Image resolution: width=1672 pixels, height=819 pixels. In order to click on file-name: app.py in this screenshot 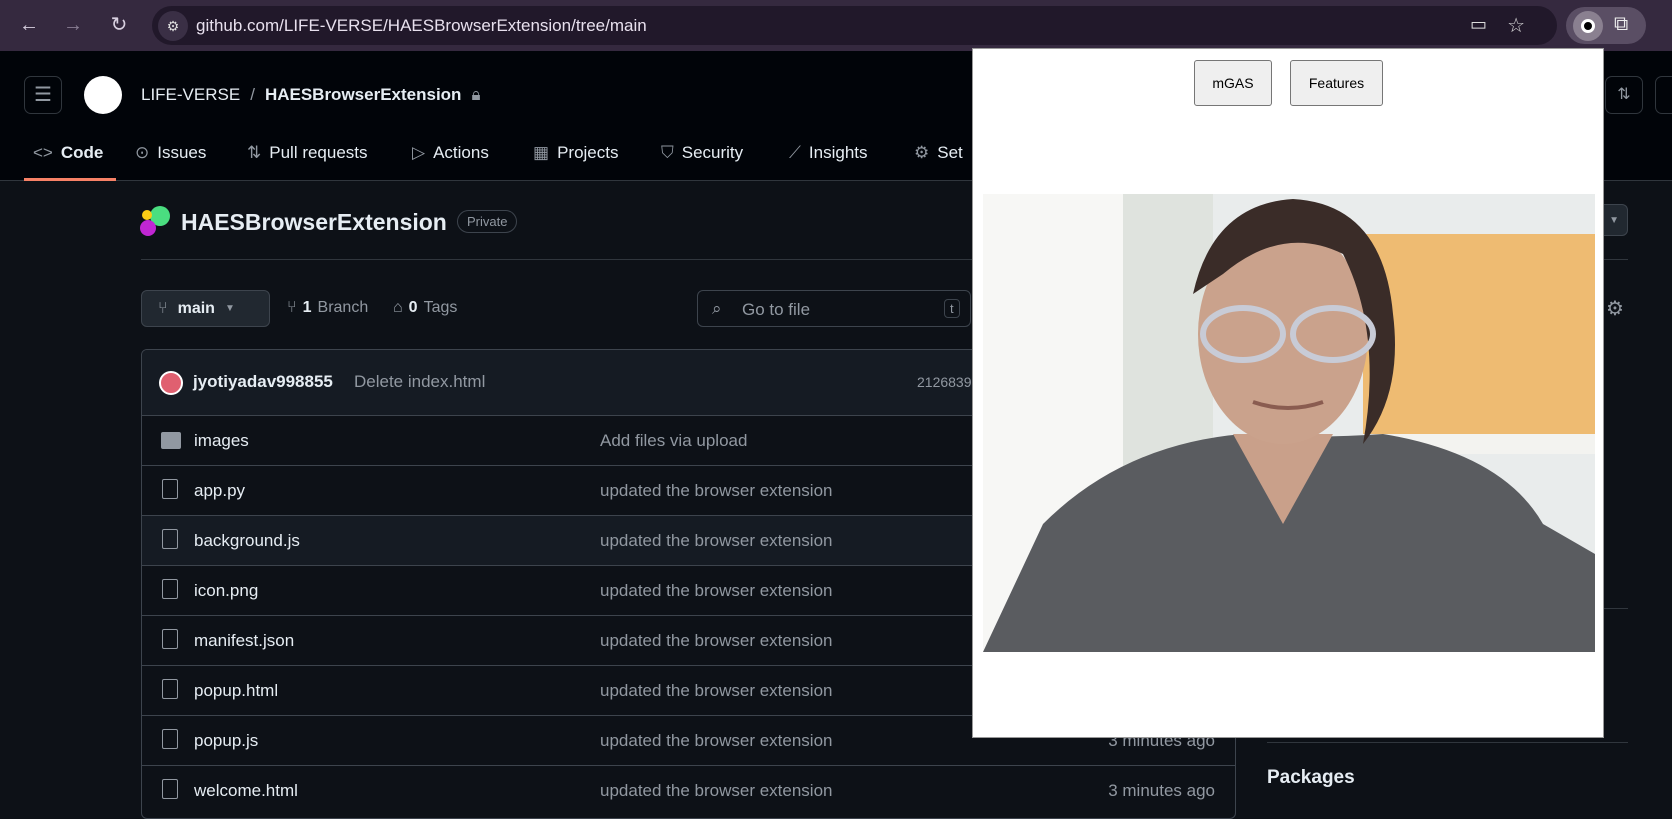, I will do `click(219, 491)`.